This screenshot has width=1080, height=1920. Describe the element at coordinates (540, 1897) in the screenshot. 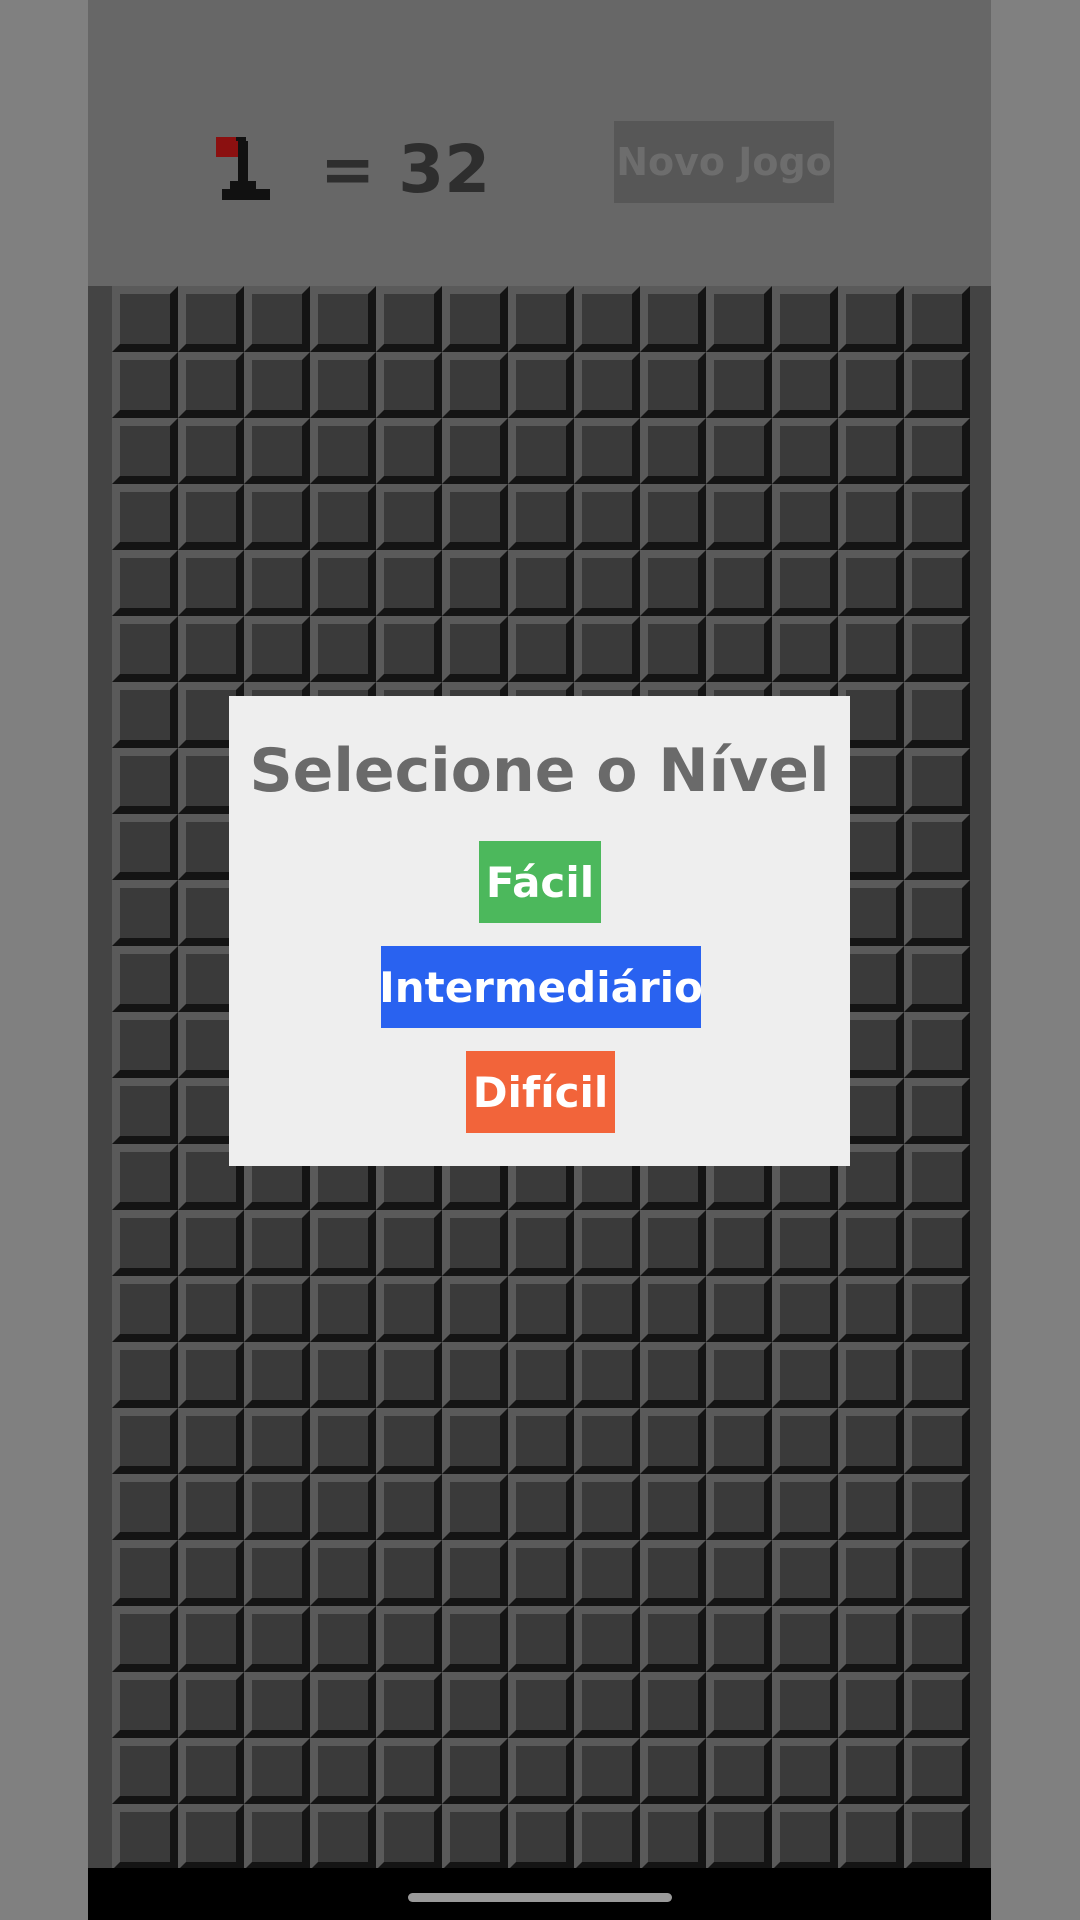

I see `home-indicator` at that location.